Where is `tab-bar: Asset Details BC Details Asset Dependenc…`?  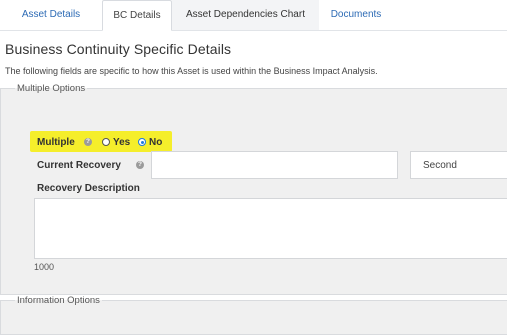
tab-bar: Asset Details BC Details Asset Dependenc… is located at coordinates (253, 15).